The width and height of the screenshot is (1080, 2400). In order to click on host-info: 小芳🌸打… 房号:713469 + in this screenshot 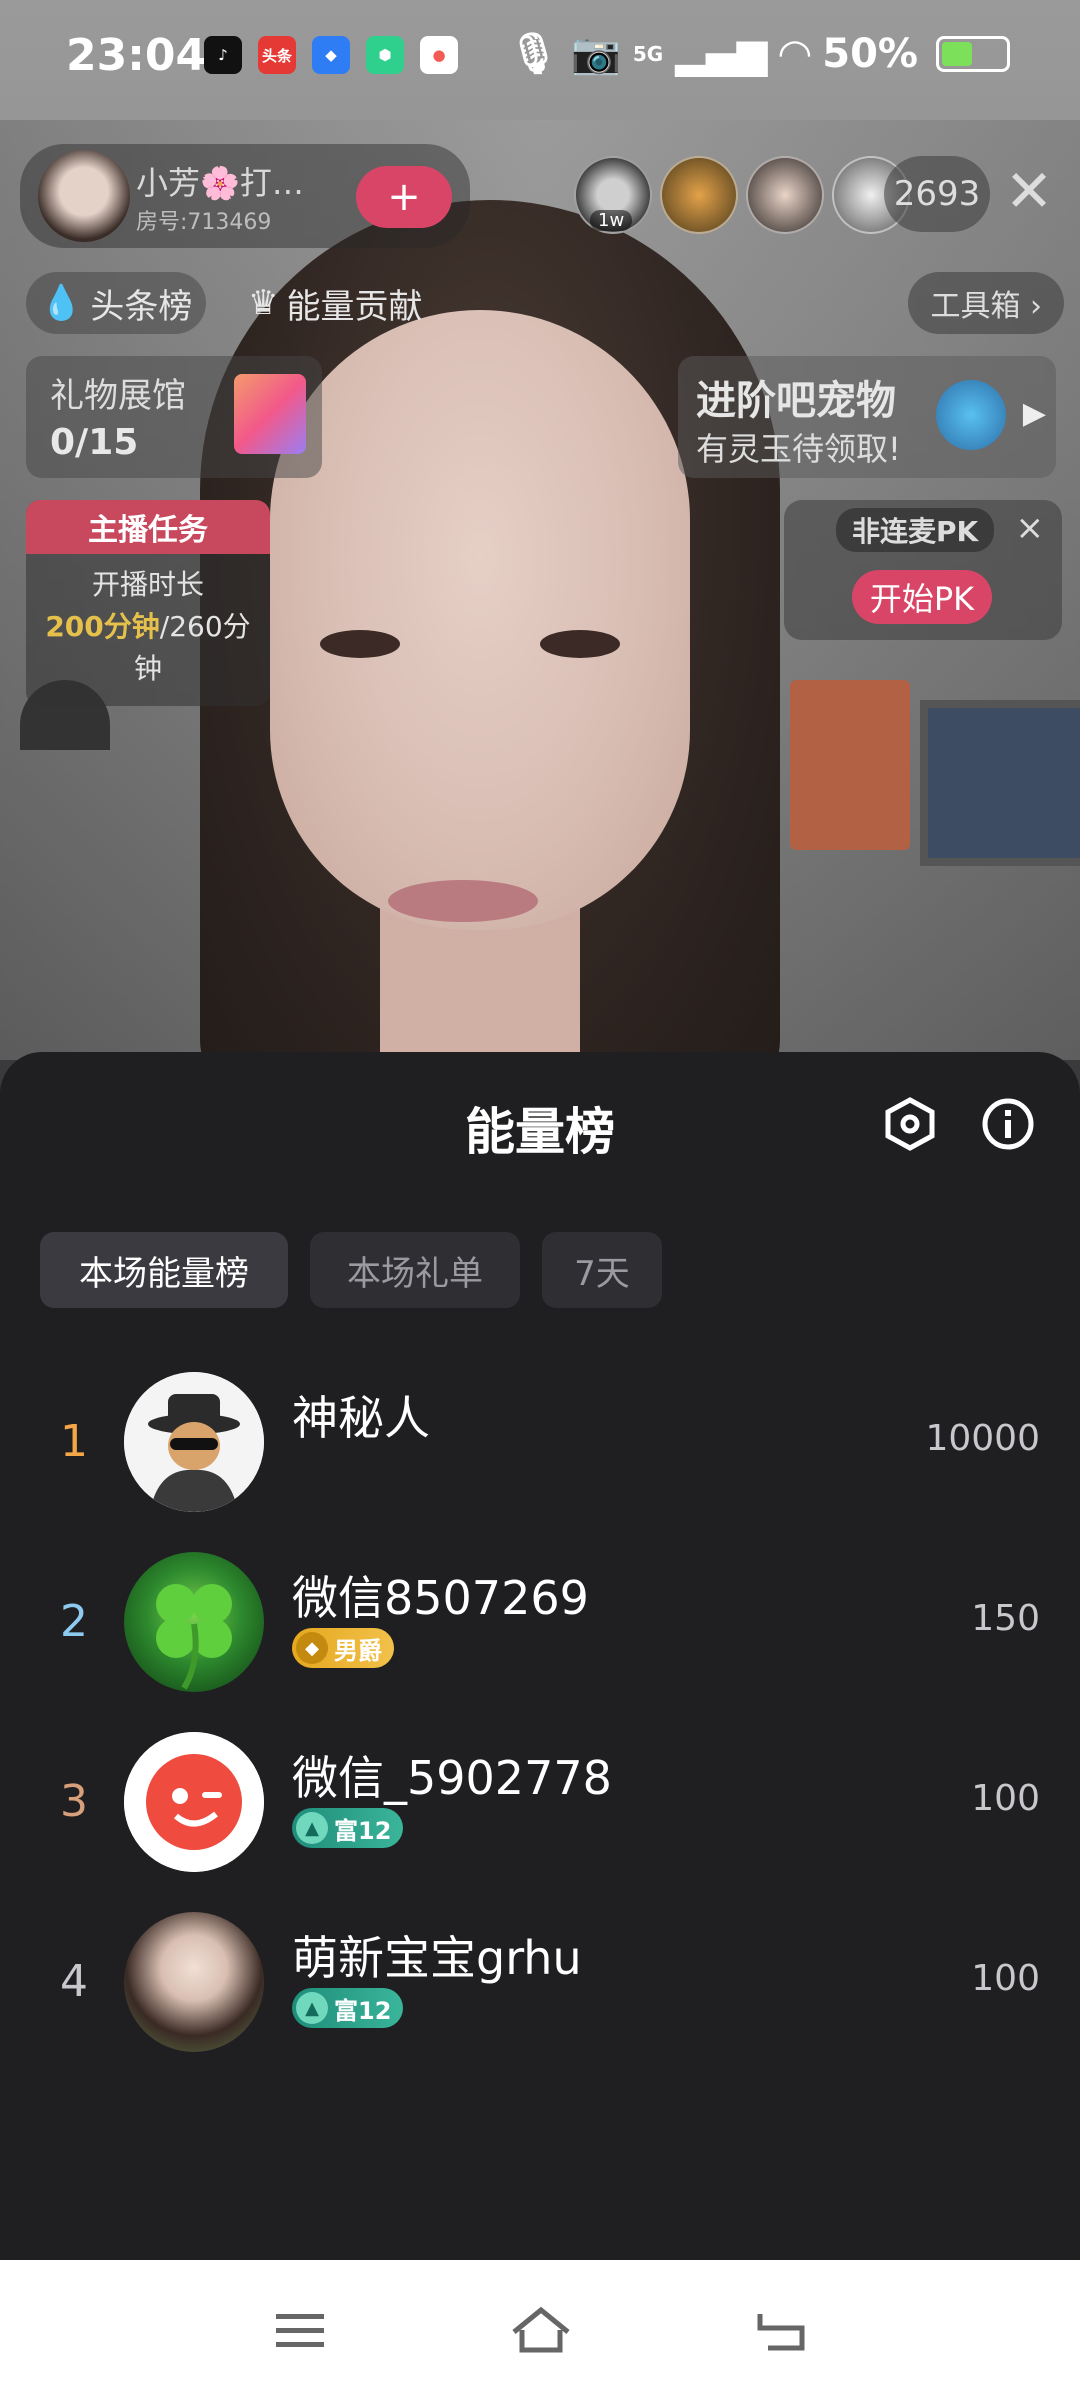, I will do `click(245, 196)`.